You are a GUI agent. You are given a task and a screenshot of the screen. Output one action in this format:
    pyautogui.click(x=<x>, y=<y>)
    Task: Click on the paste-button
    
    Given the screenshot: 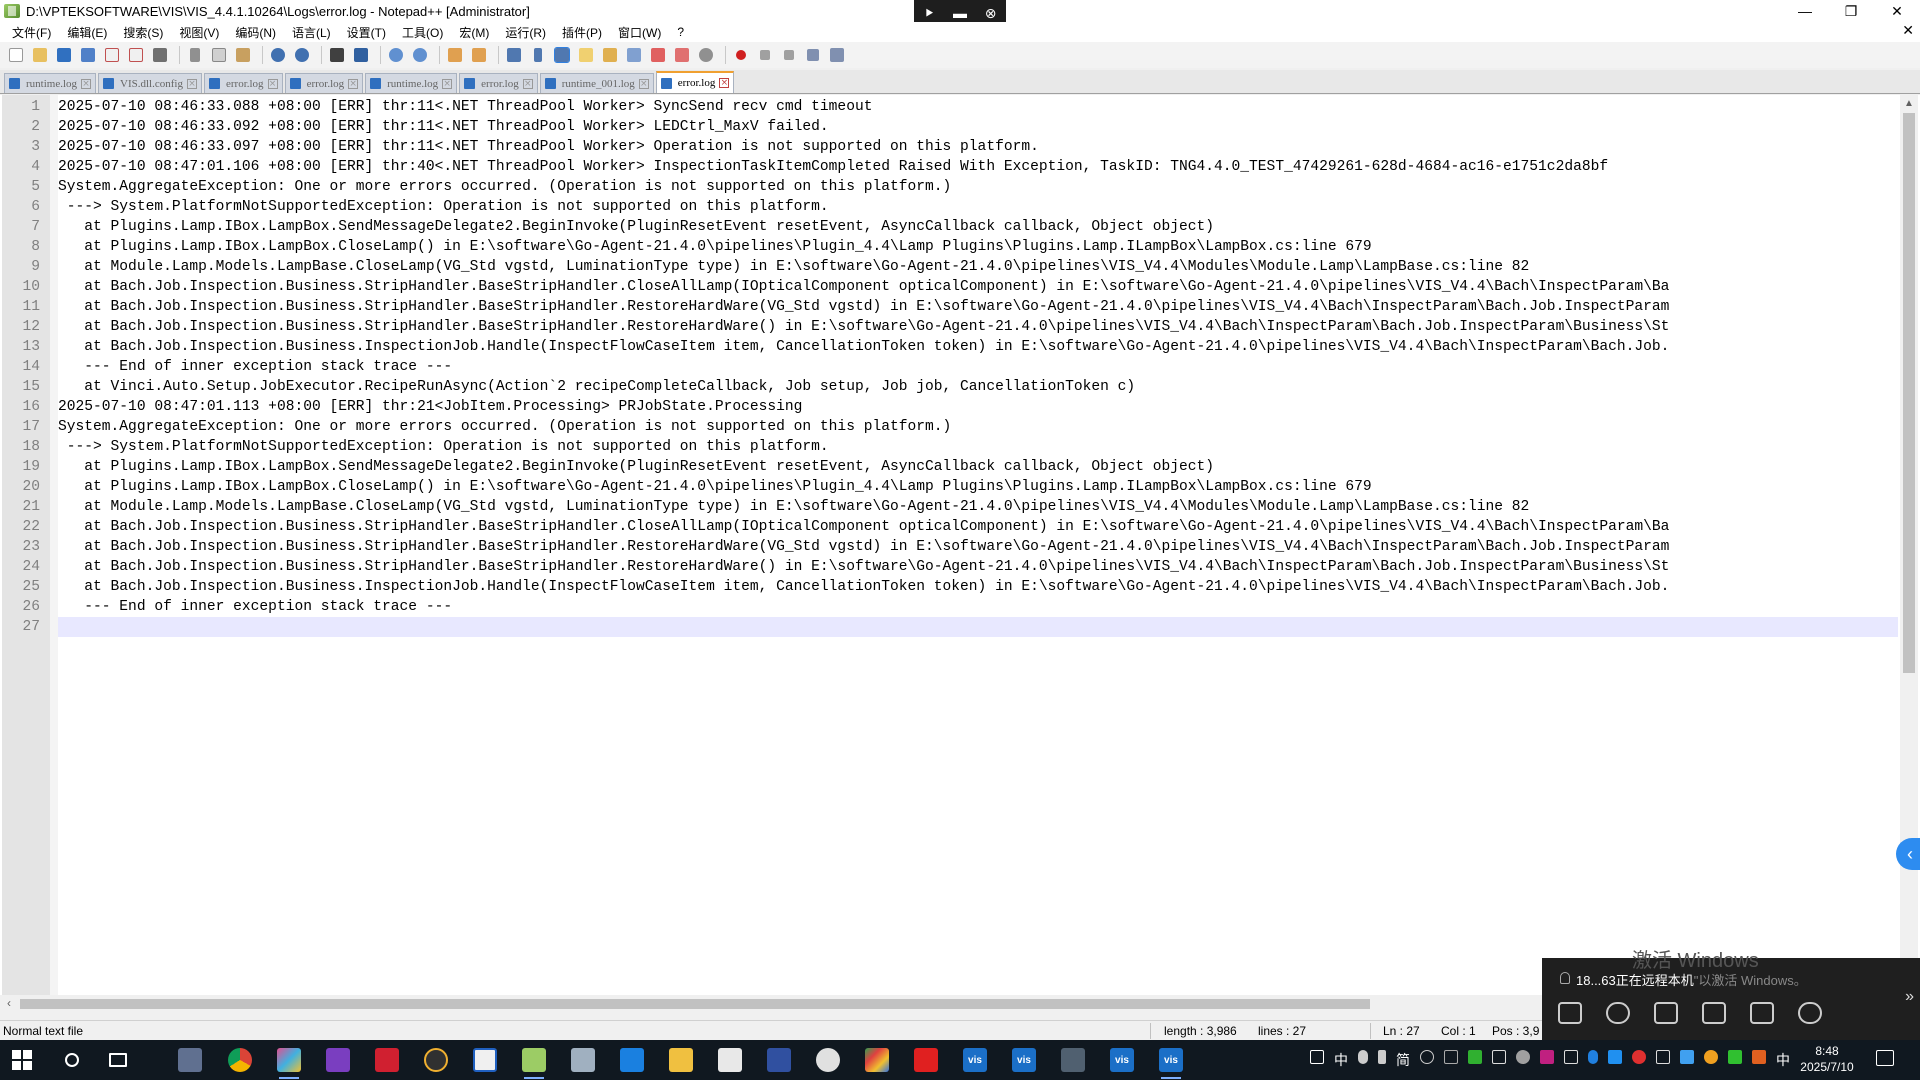 What is the action you would take?
    pyautogui.click(x=243, y=55)
    